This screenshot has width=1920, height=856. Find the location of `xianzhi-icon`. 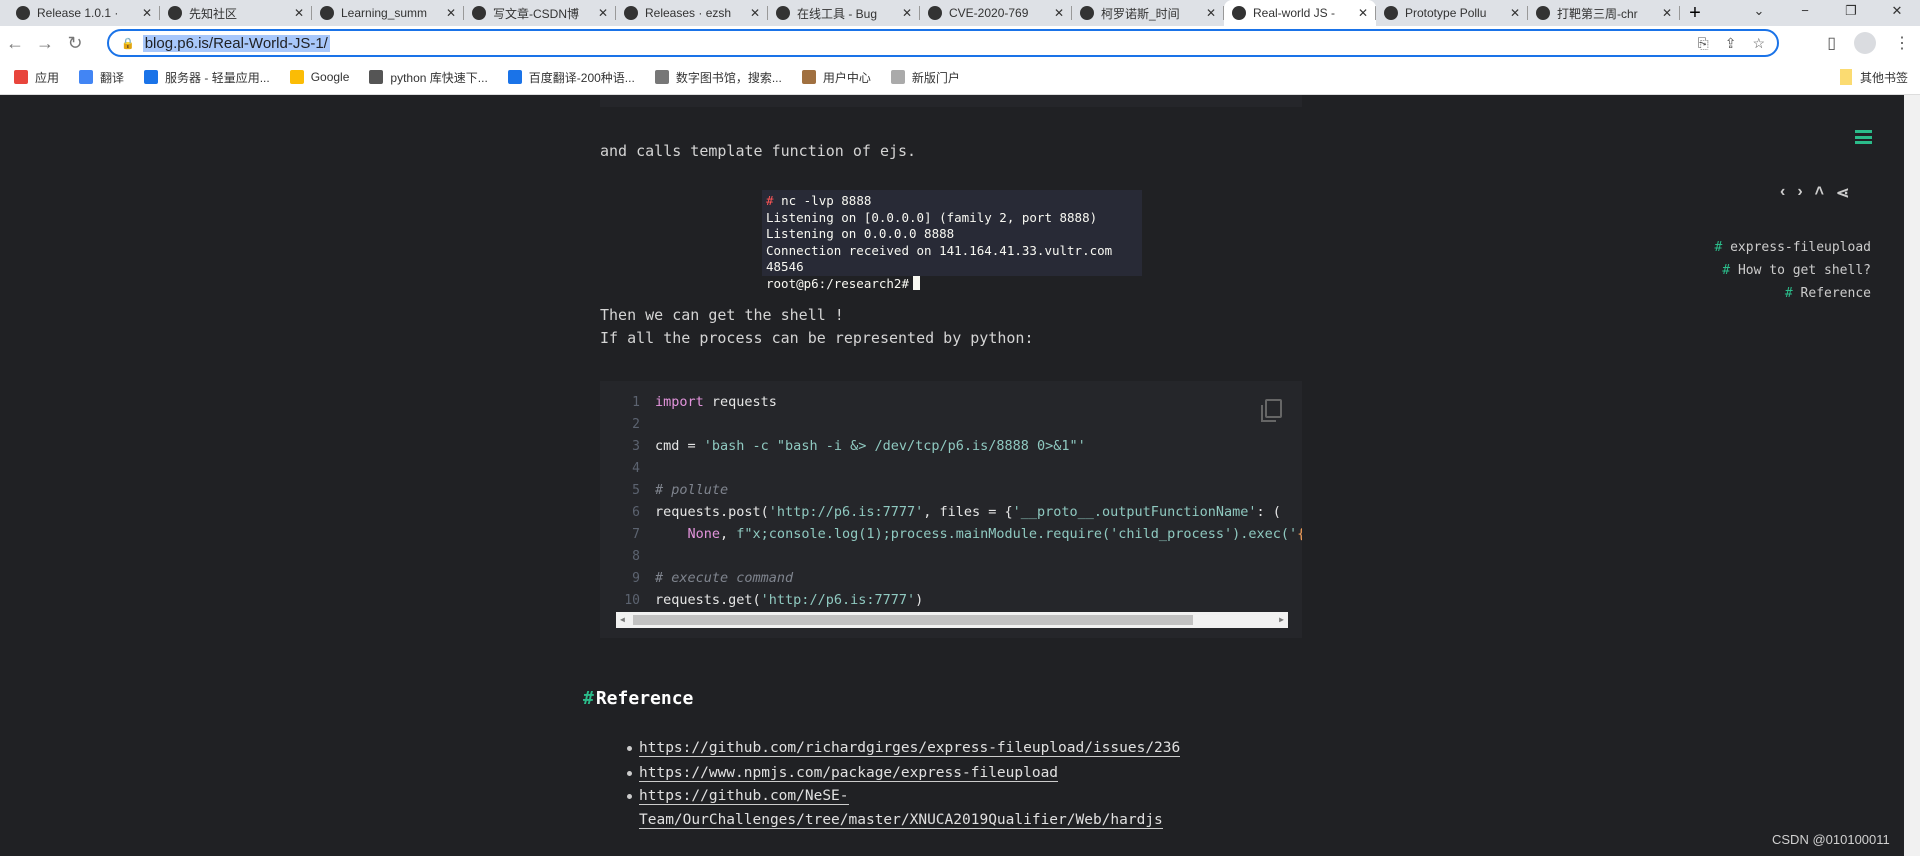

xianzhi-icon is located at coordinates (175, 13).